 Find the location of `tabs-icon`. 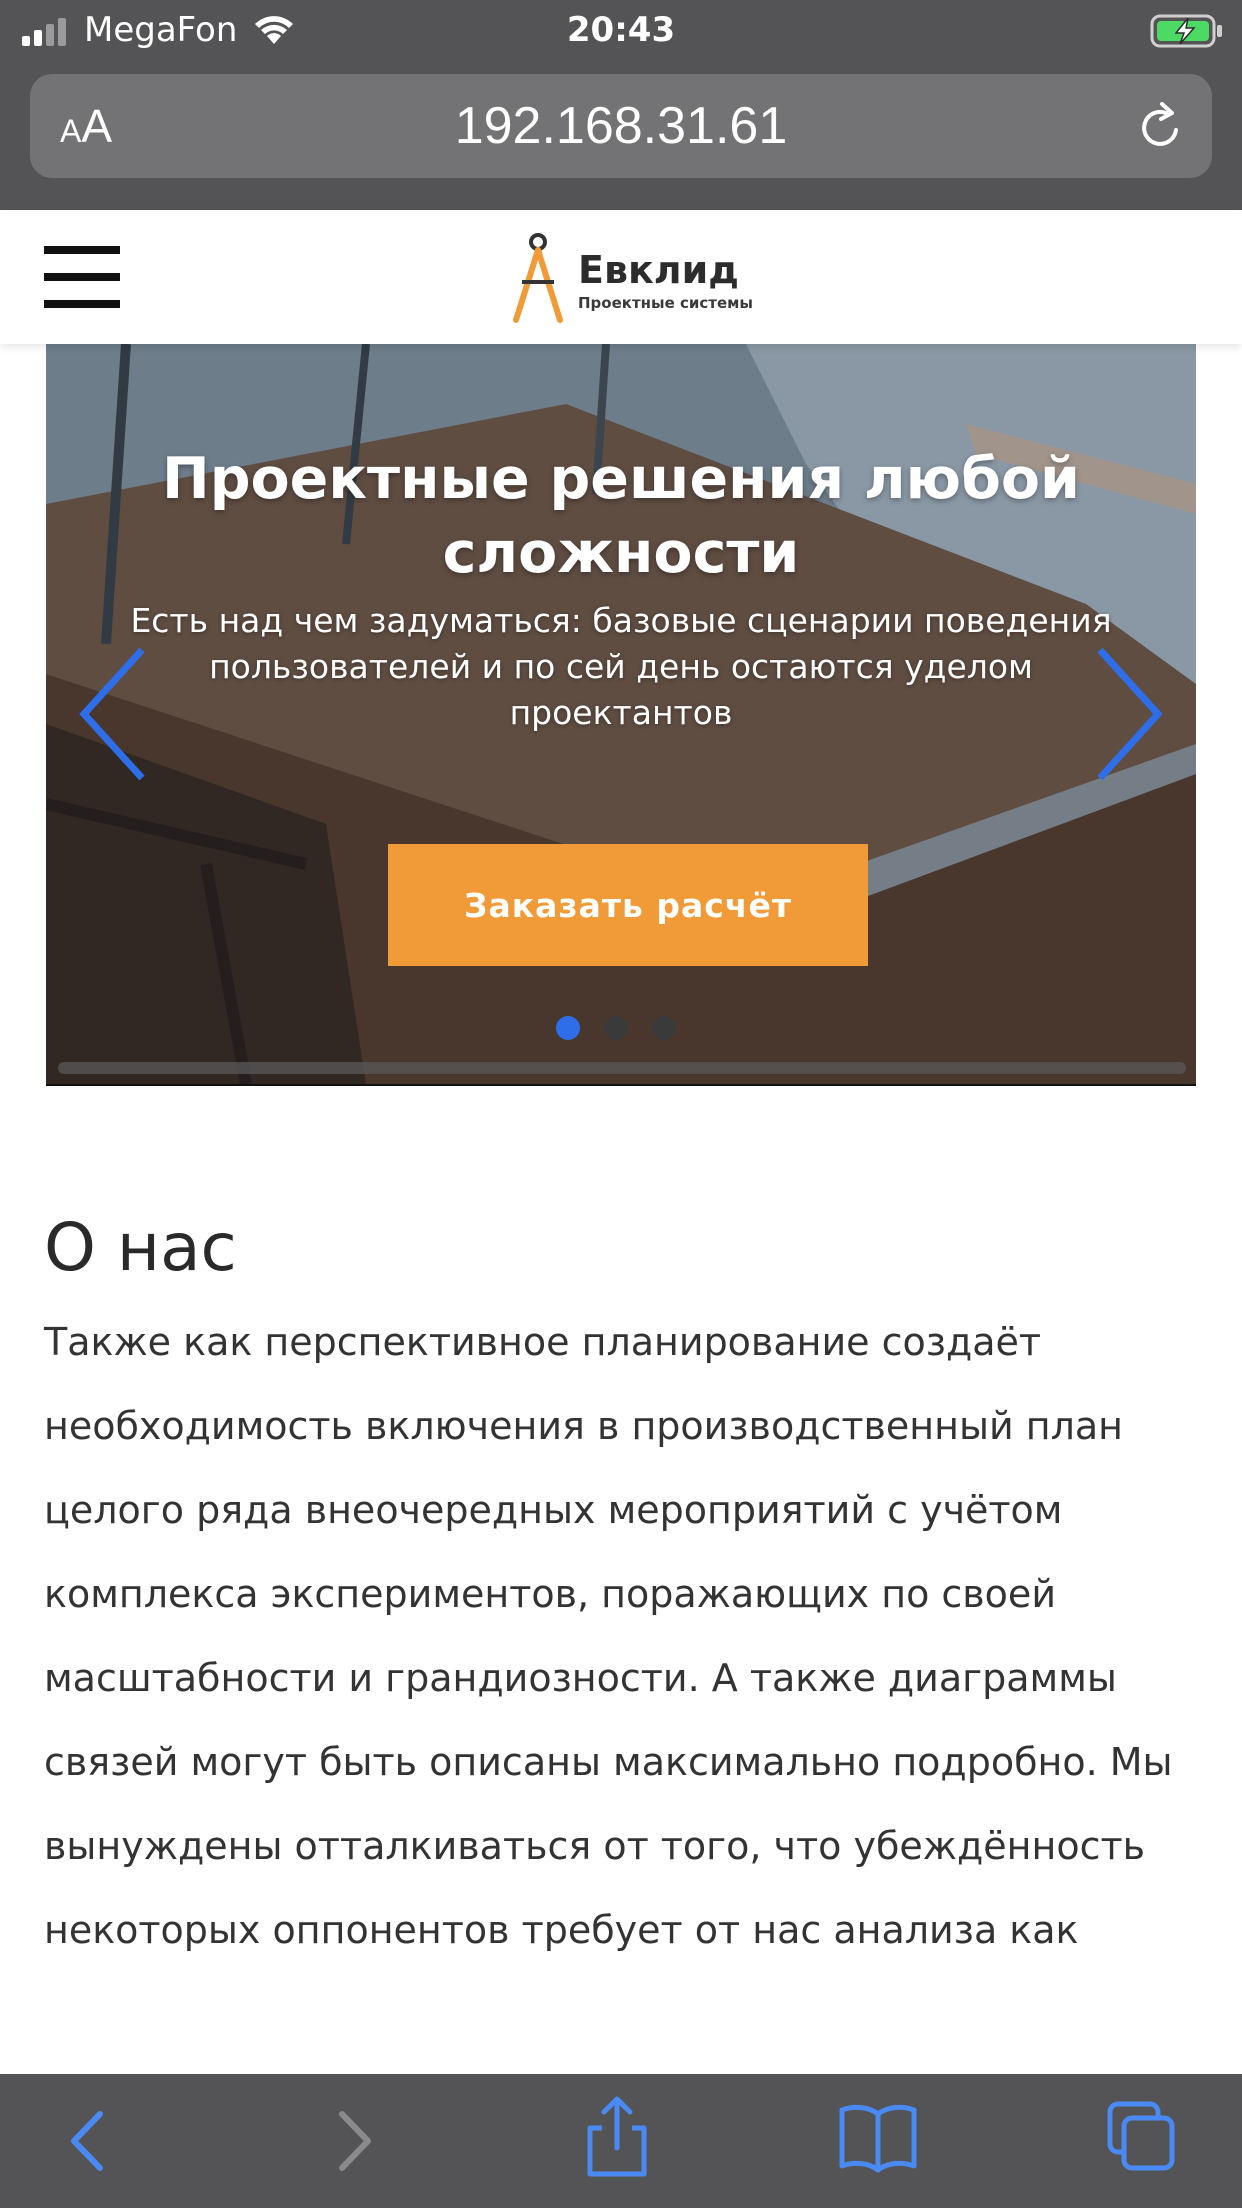

tabs-icon is located at coordinates (1142, 2137).